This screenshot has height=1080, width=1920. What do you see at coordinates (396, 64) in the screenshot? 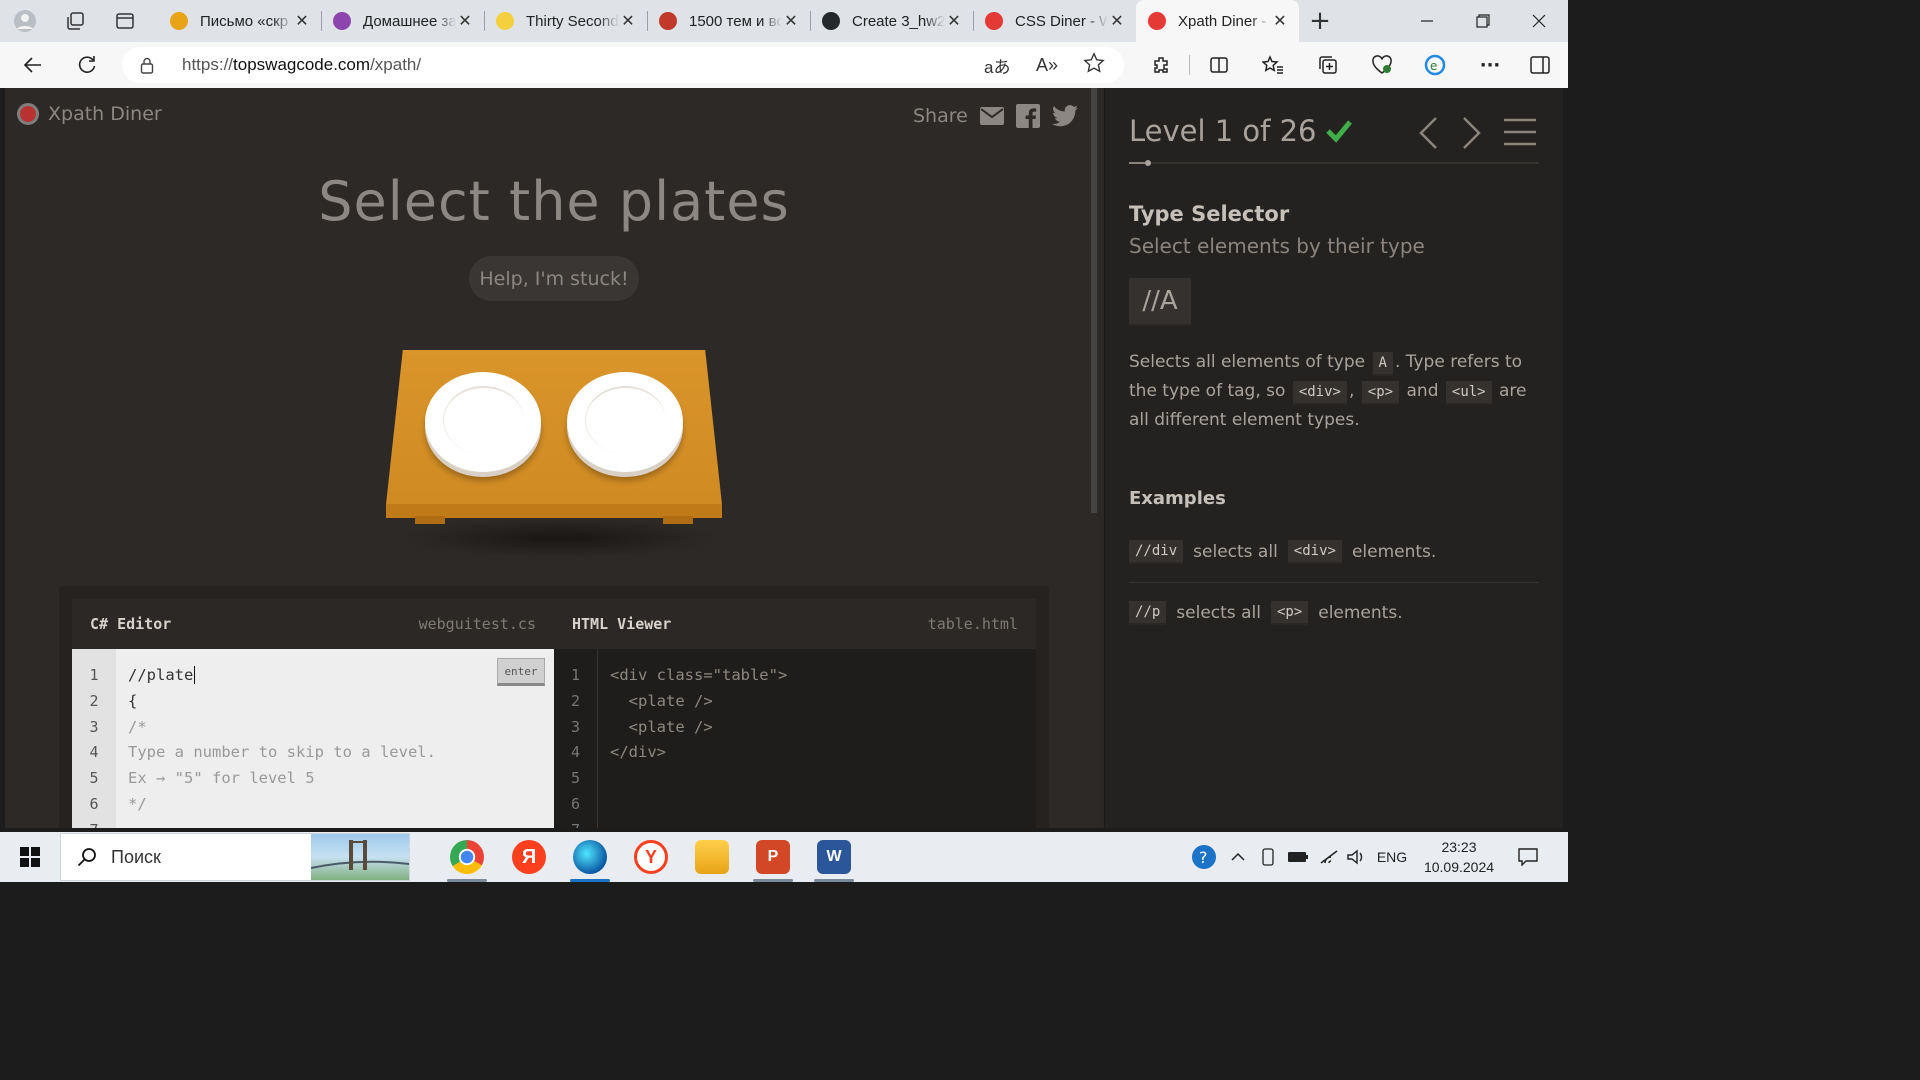
I see `url-path: /xpath/` at bounding box center [396, 64].